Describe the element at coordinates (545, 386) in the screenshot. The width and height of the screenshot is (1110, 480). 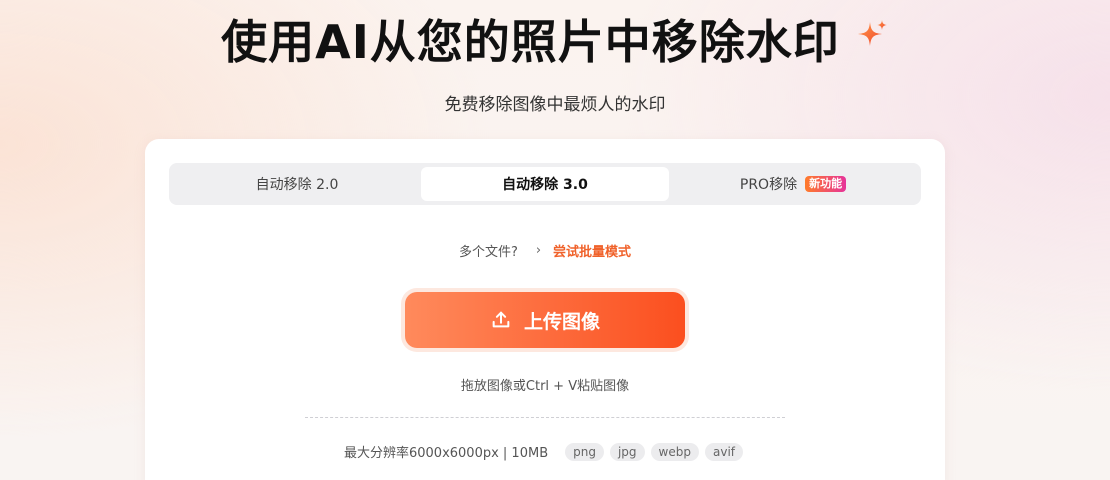
I see `drop-paste-hint: 拖放图像或Ctrl + V粘贴图像` at that location.